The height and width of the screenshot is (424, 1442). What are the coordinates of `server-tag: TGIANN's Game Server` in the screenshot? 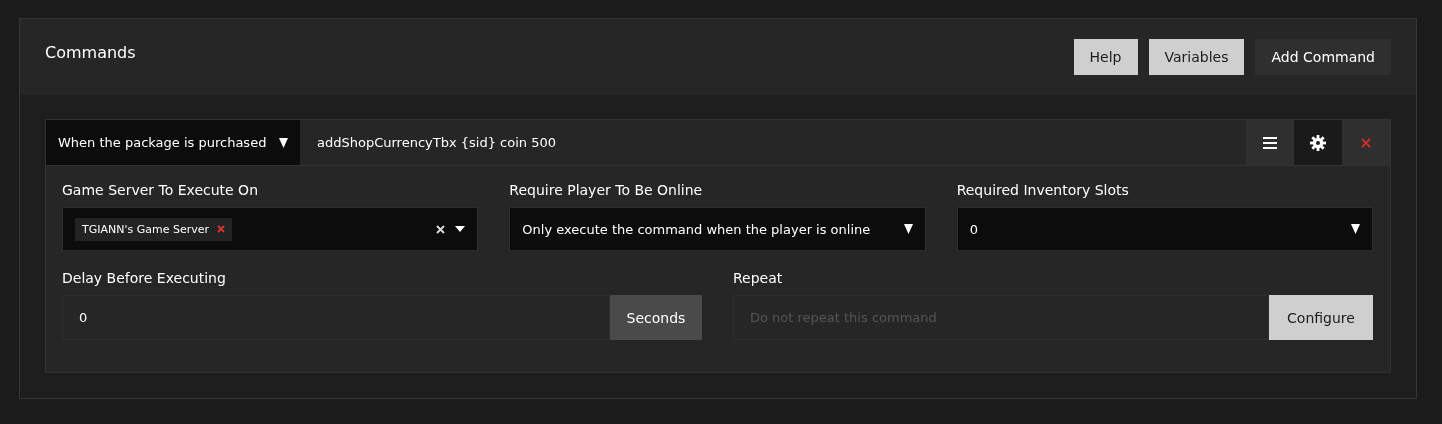 It's located at (154, 229).